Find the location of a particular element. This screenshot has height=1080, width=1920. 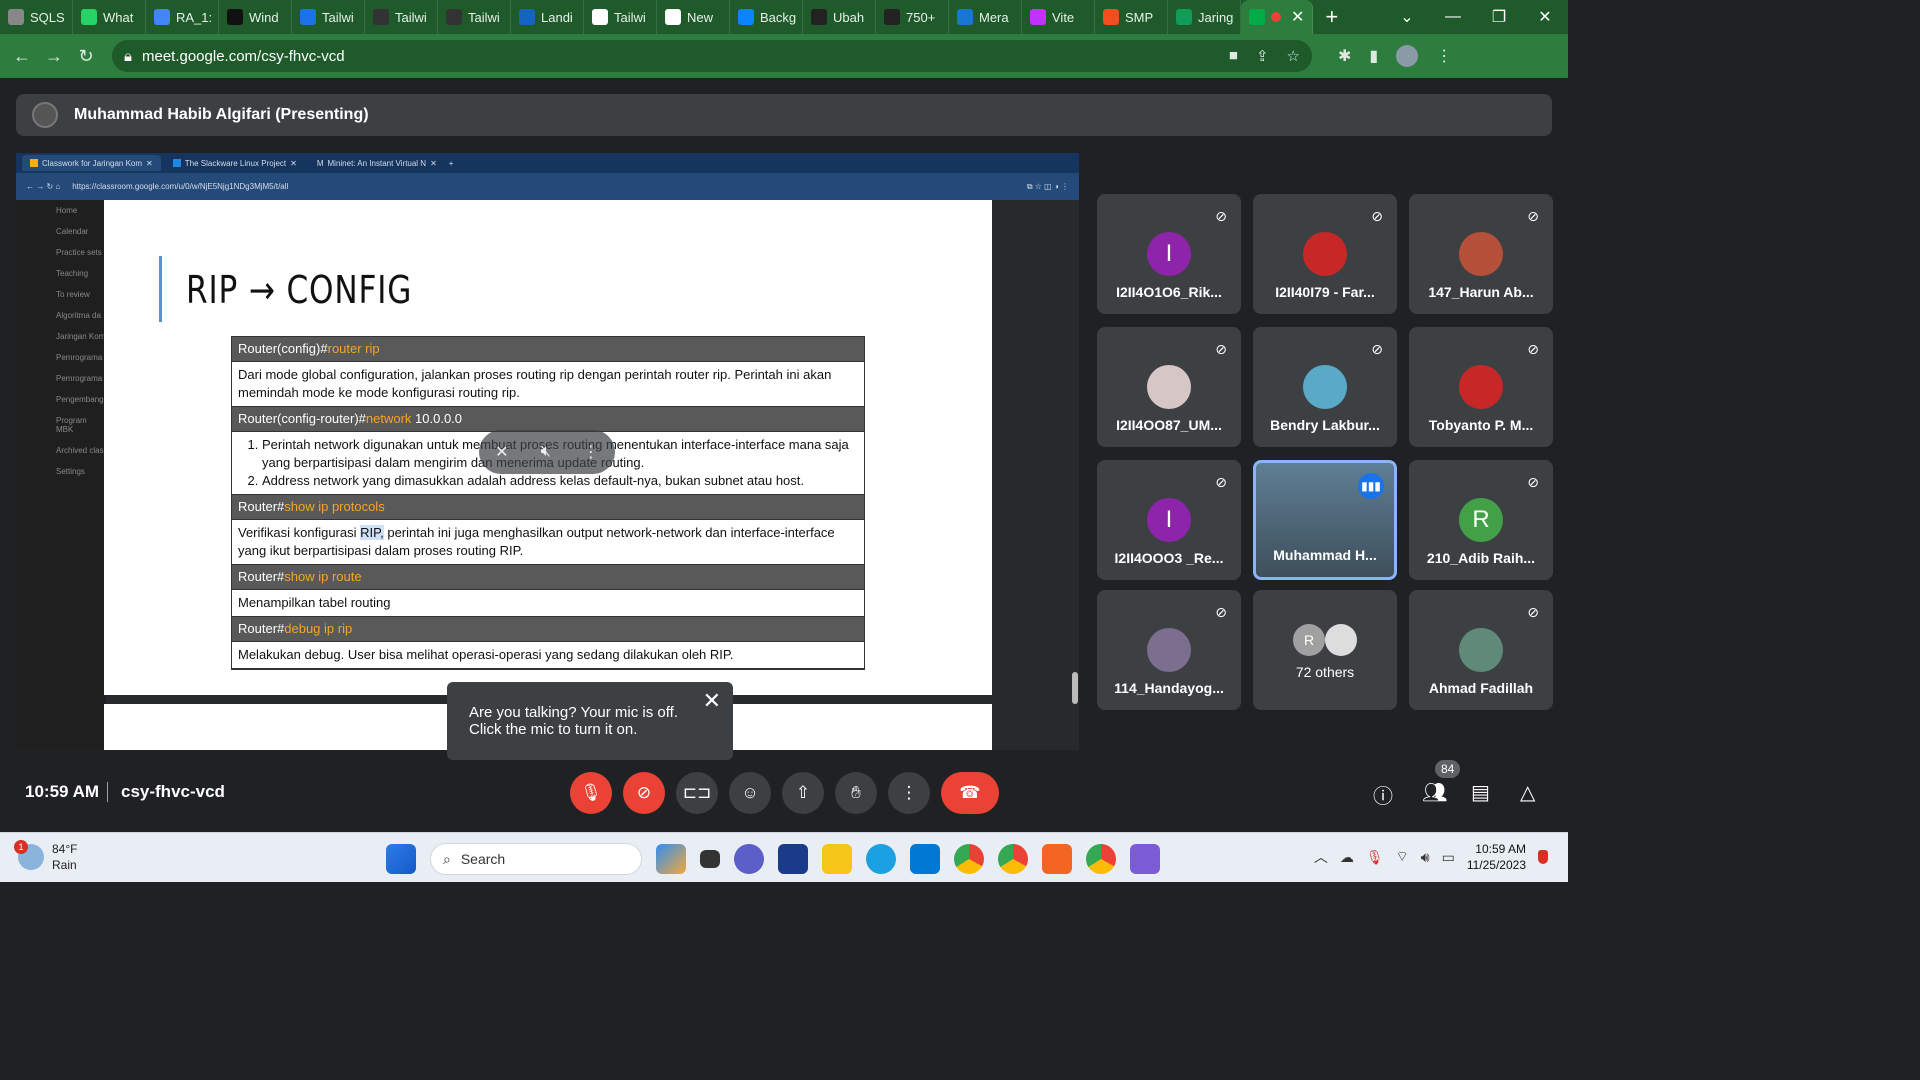

bookmark-star-icon: ☆ is located at coordinates (1293, 56).